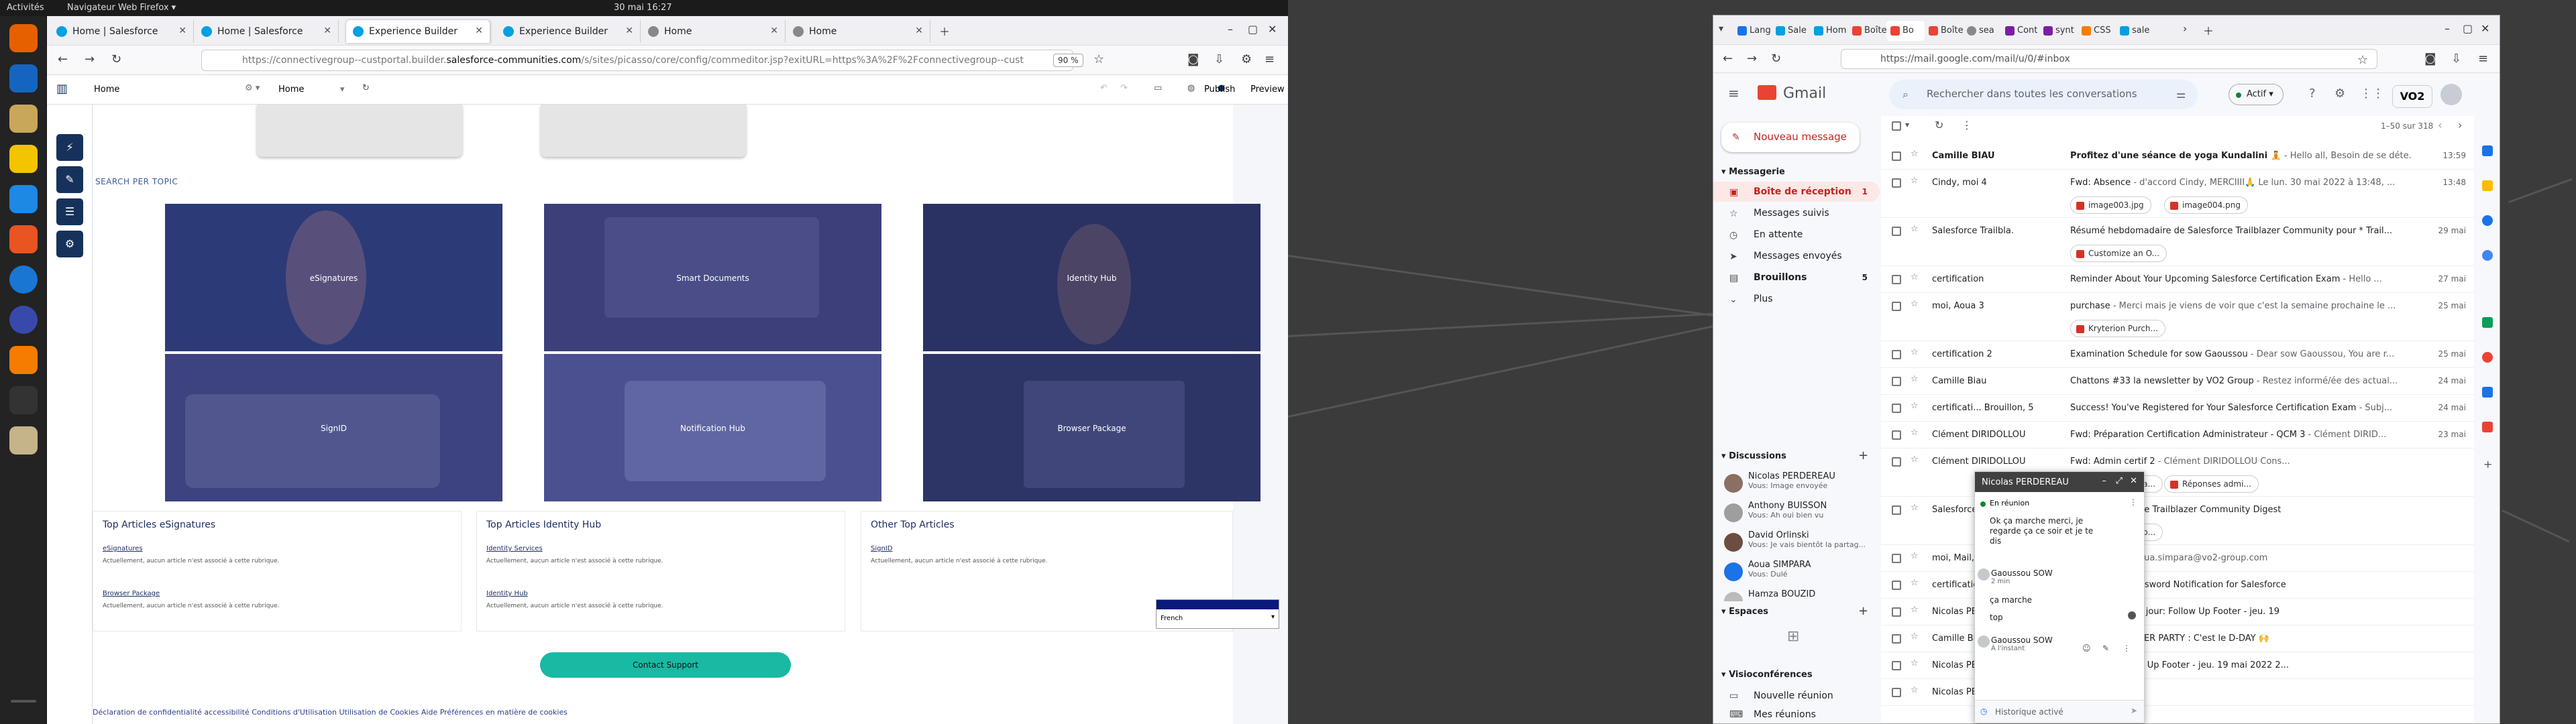  I want to click on more-vert-icon: ⋮, so click(1967, 125).